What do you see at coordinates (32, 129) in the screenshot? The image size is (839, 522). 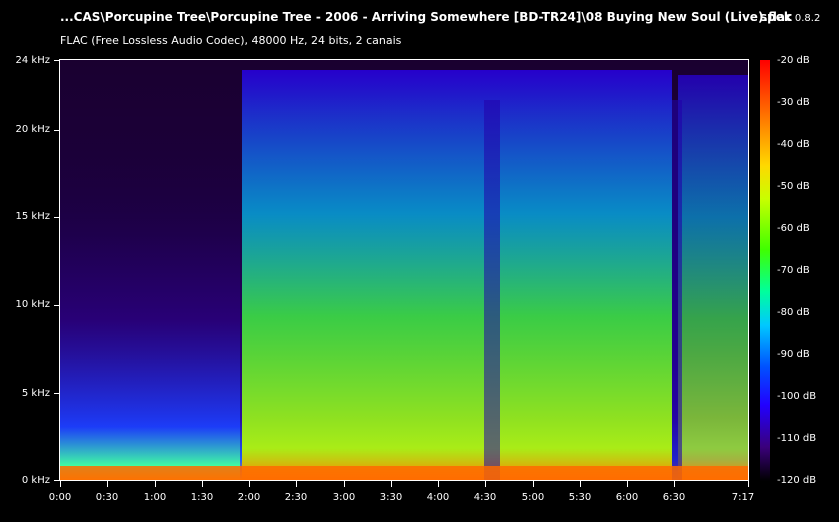 I see `freq-tick-label: 20 kHz` at bounding box center [32, 129].